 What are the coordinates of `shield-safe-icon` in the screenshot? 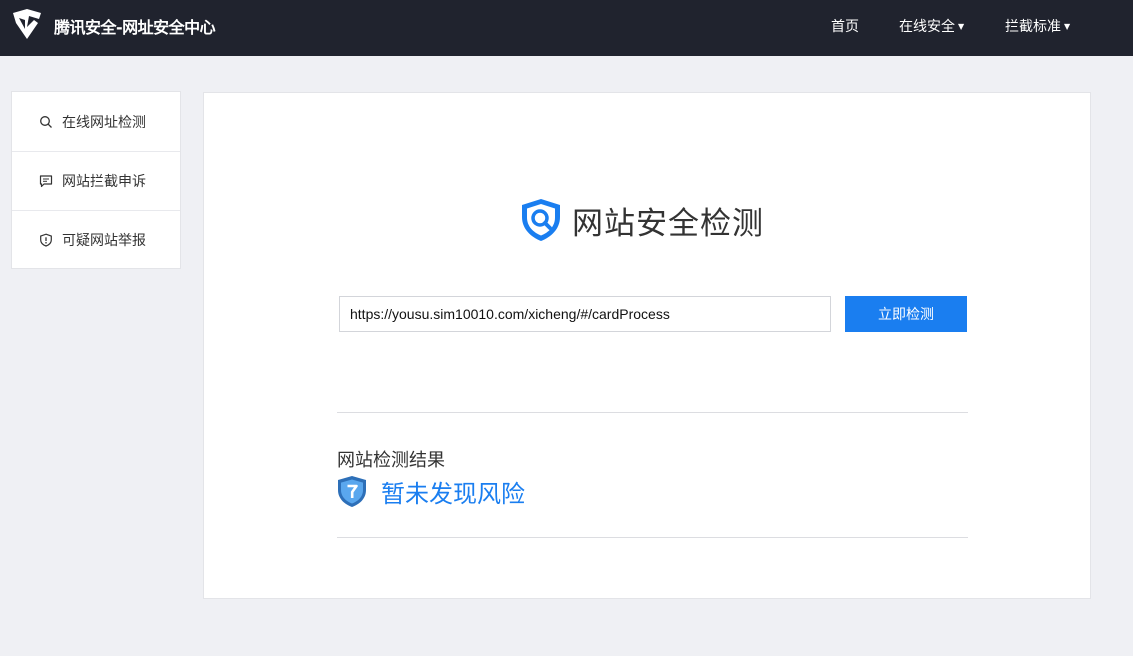 It's located at (352, 491).